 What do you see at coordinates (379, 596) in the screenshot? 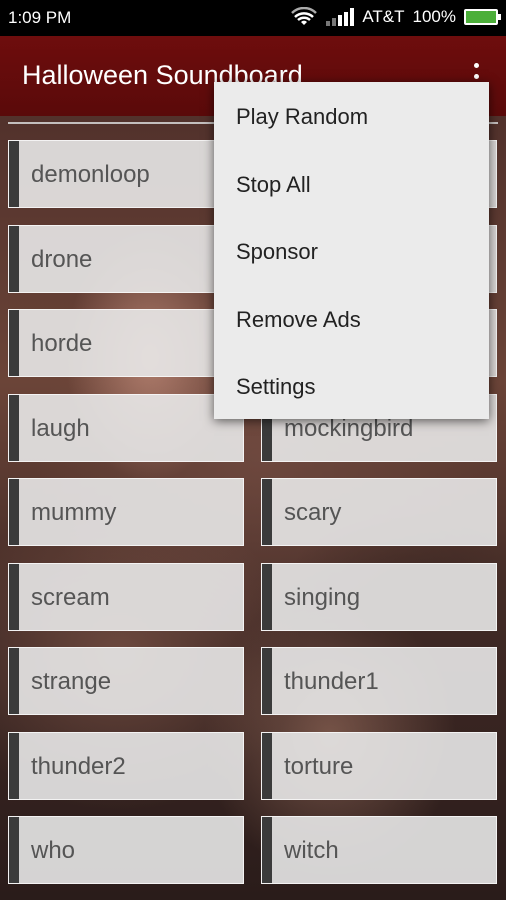
I see `sound-button: singing` at bounding box center [379, 596].